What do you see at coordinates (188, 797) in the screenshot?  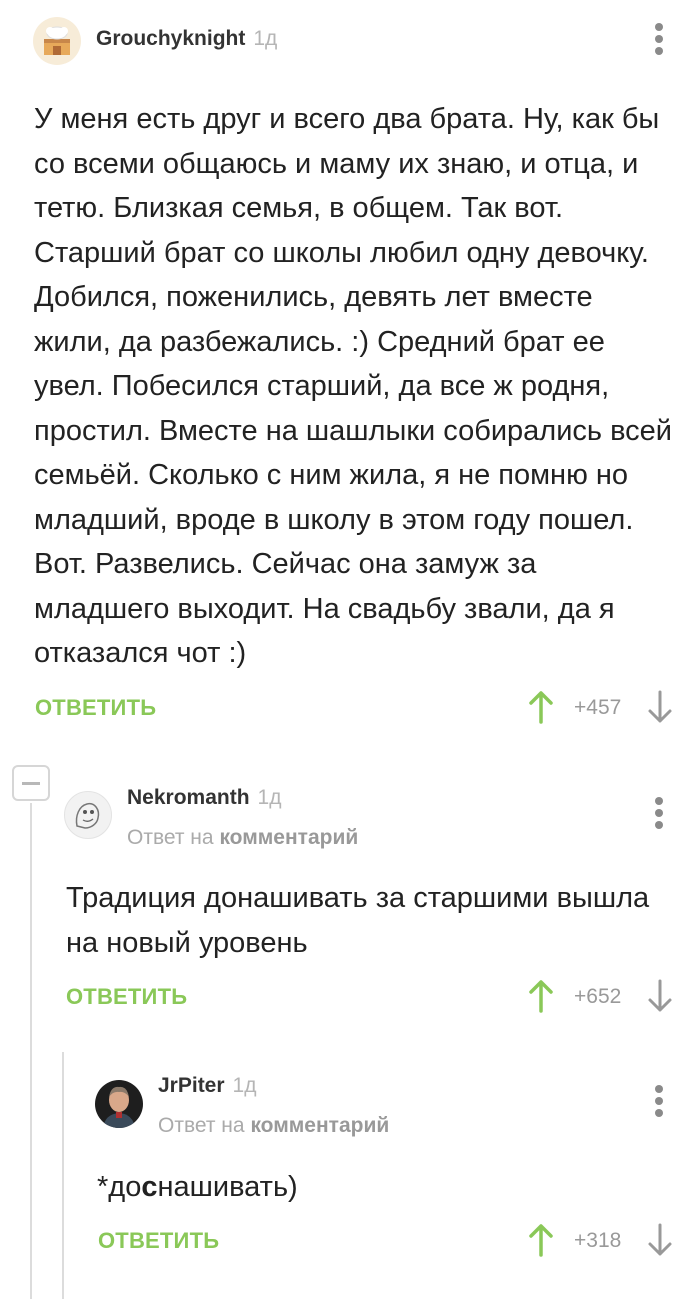 I see `author-name: Nekromanth` at bounding box center [188, 797].